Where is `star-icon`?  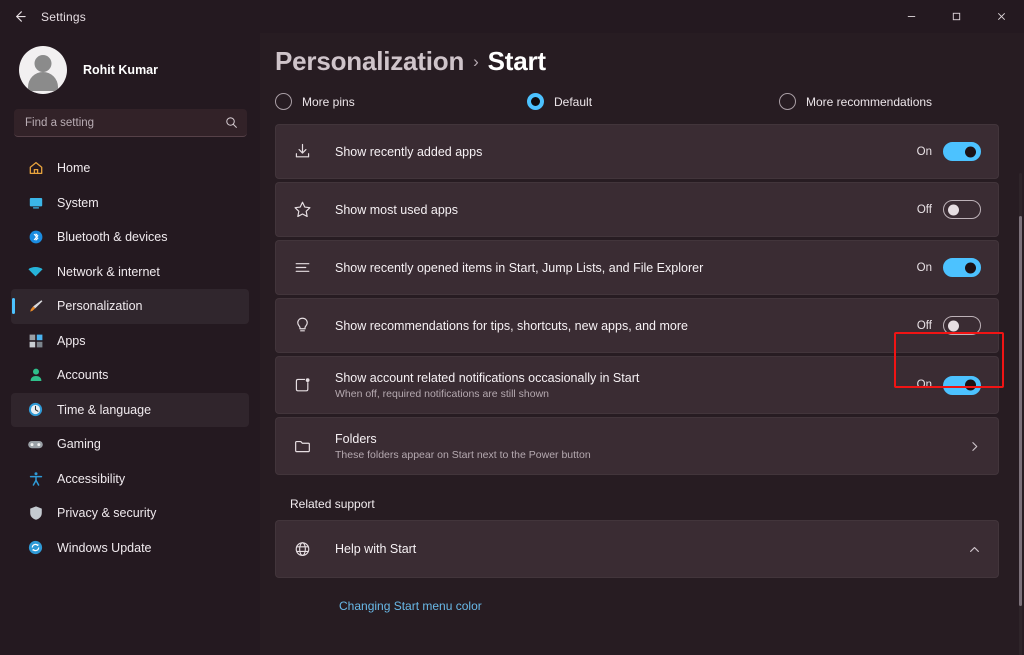
star-icon is located at coordinates (302, 209).